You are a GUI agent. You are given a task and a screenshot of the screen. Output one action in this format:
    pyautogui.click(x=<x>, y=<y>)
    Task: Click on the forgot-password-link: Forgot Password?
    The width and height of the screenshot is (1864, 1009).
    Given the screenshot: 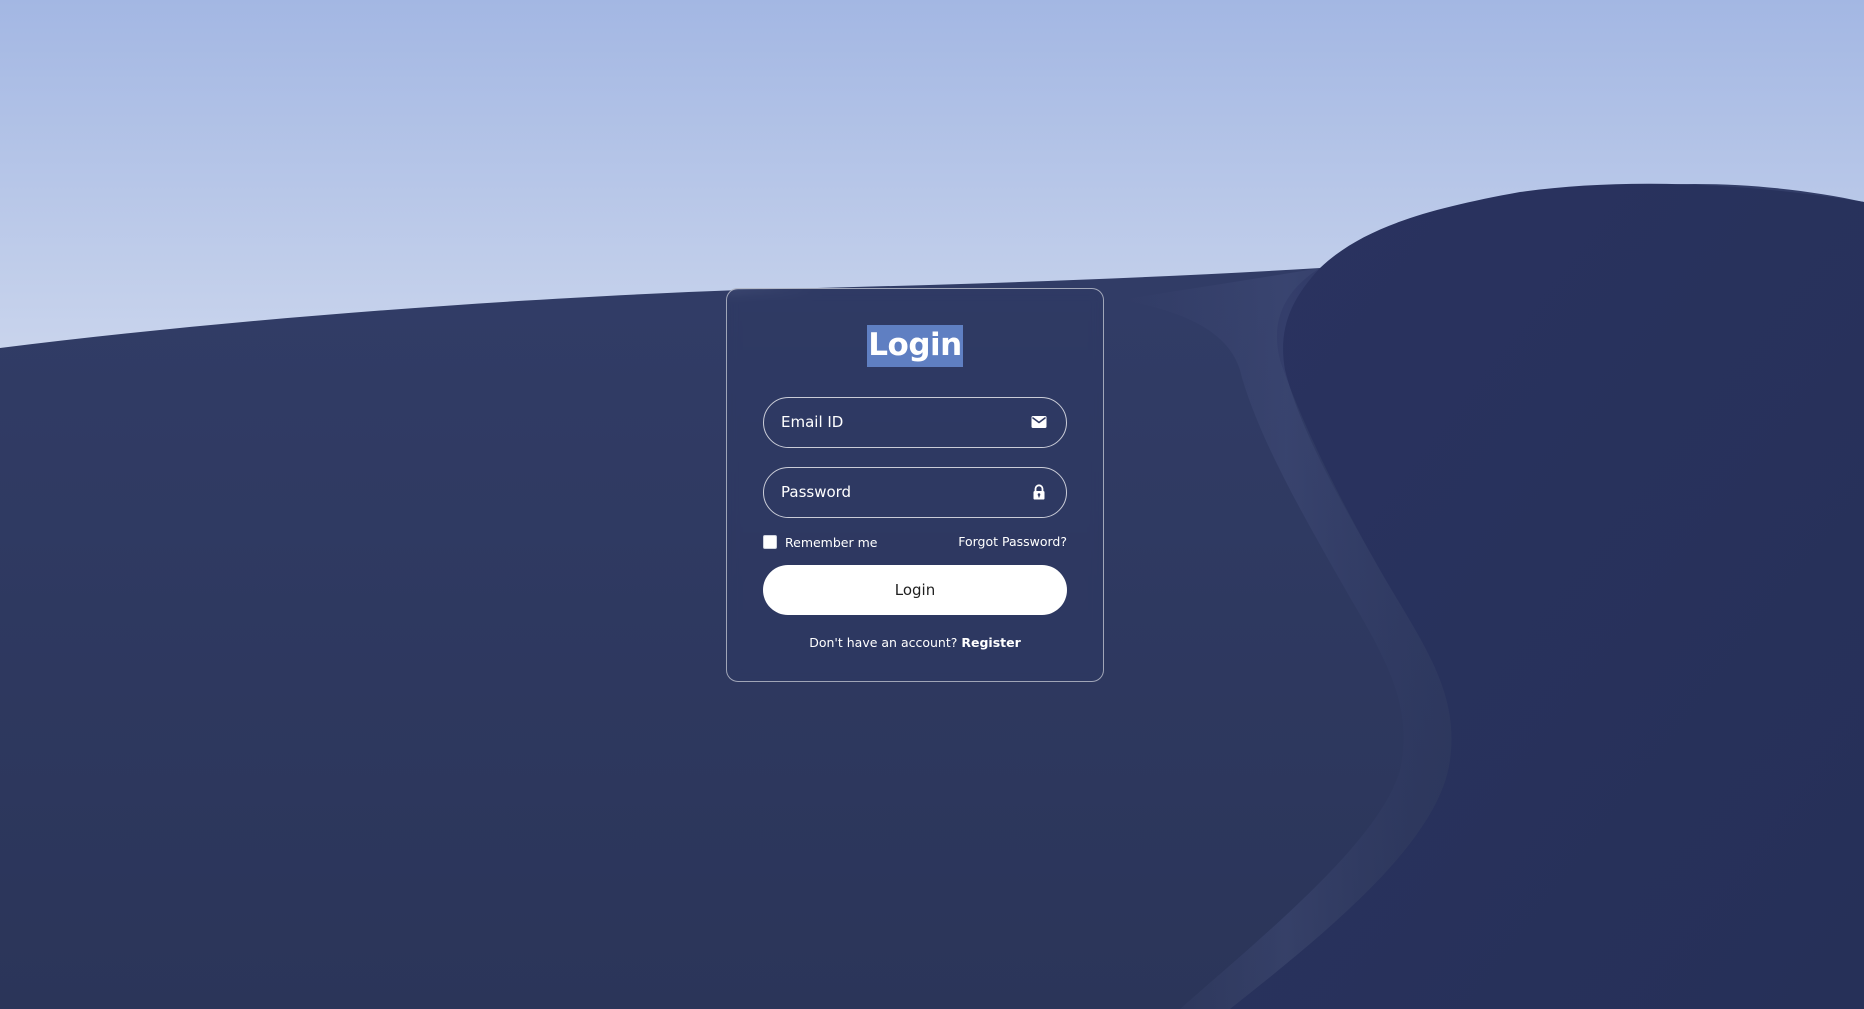 What is the action you would take?
    pyautogui.click(x=1012, y=542)
    